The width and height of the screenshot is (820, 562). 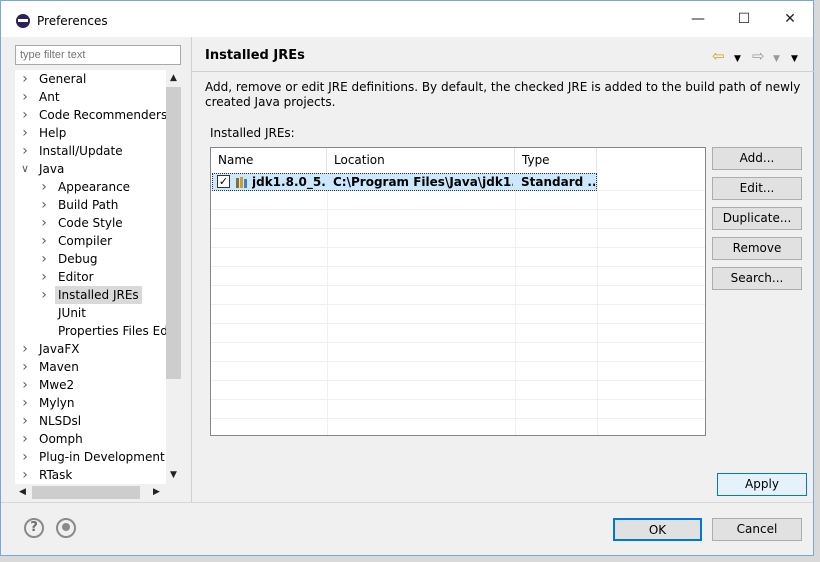 I want to click on tree-item: › Ant, so click(x=90, y=97).